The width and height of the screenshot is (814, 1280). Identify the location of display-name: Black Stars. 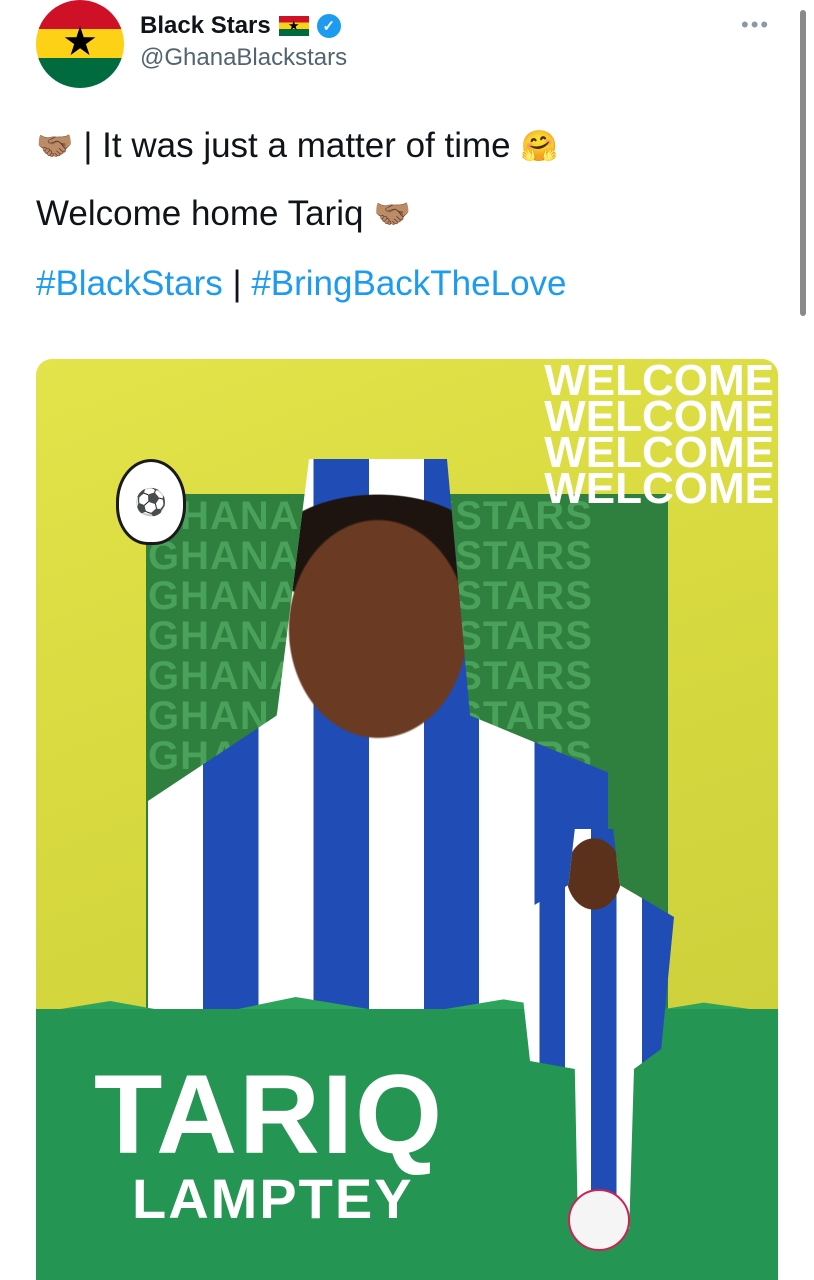
(205, 26).